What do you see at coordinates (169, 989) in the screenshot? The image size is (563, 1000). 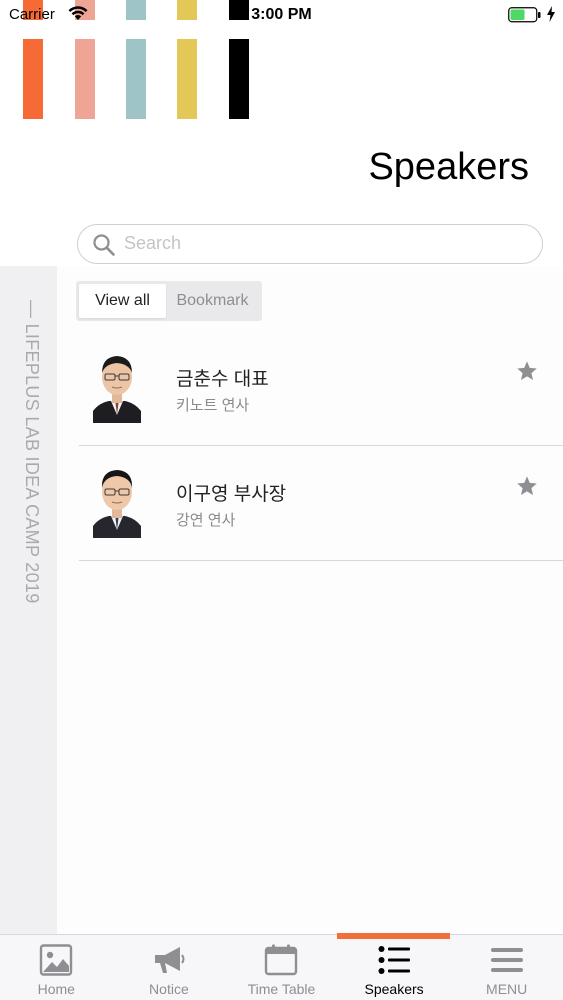 I see `tab-notice-label: Notice` at bounding box center [169, 989].